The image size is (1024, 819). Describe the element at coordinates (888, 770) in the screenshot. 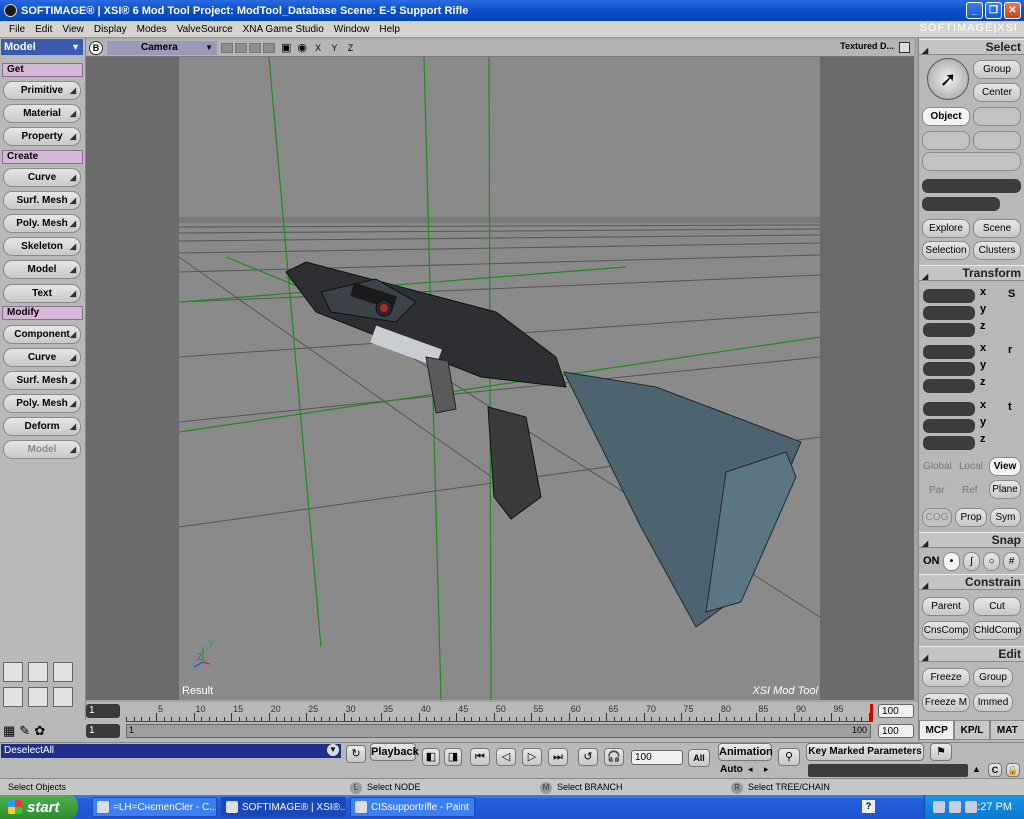

I see `marking-list-field` at that location.